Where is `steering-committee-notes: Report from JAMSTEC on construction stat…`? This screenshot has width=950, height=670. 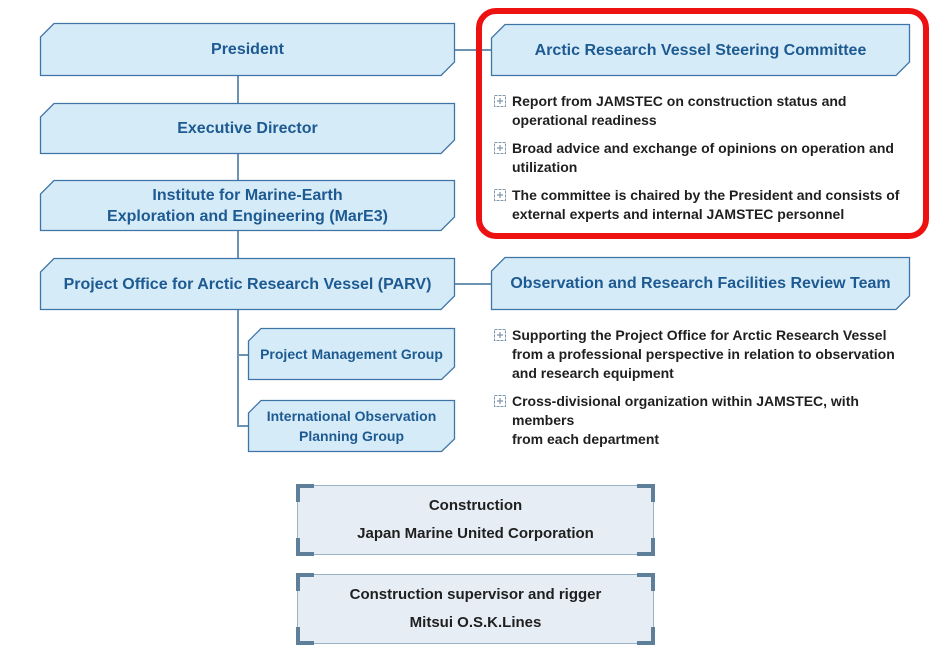
steering-committee-notes: Report from JAMSTEC on construction stat… is located at coordinates (704, 162).